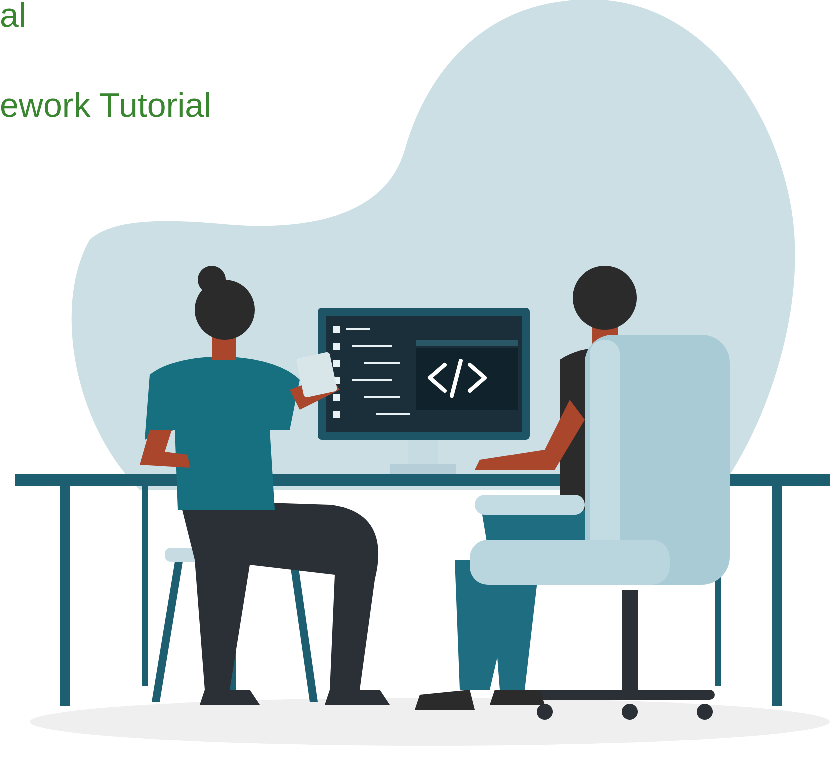  What do you see at coordinates (13, 18) in the screenshot?
I see `heading-text: al` at bounding box center [13, 18].